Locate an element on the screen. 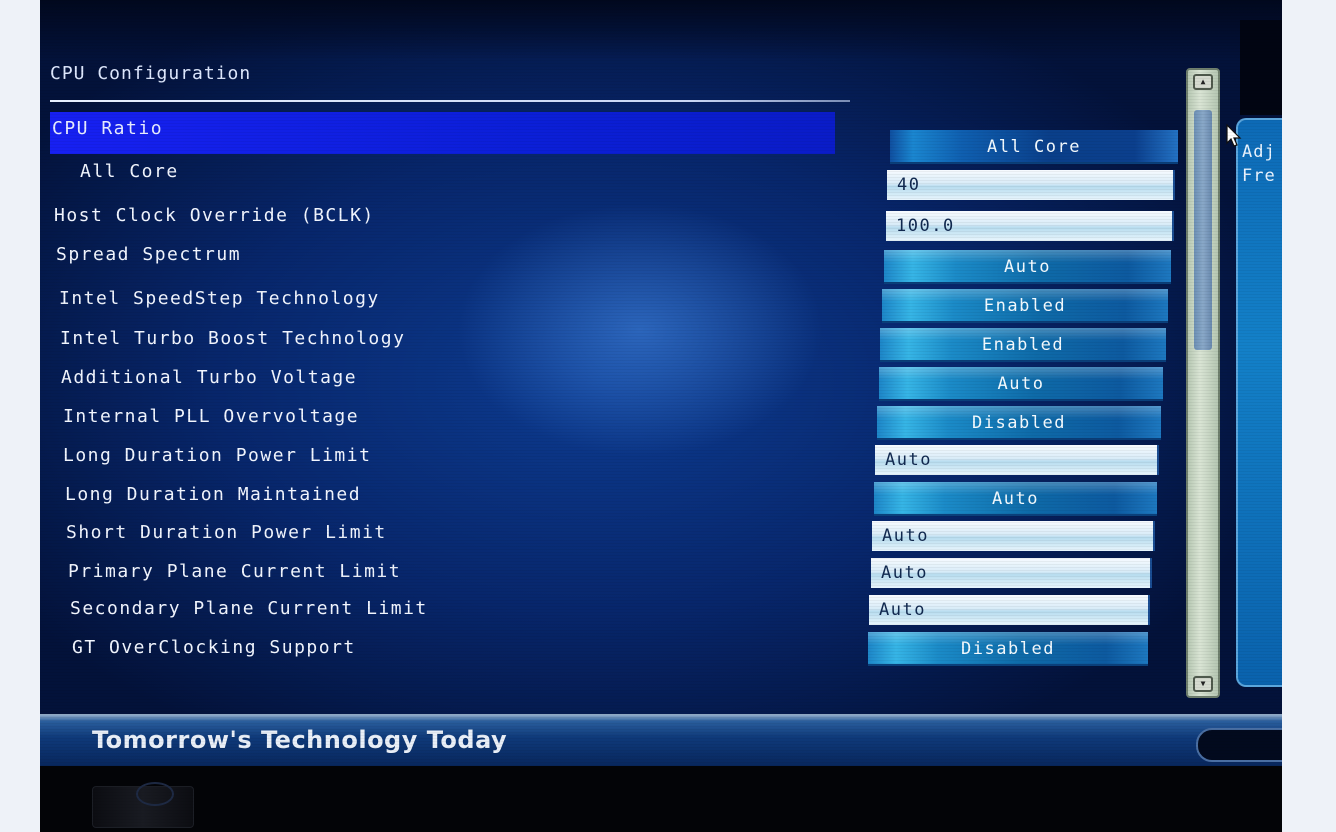  setting-label-intel-speedstep: Intel SpeedStep Technology is located at coordinates (219, 299).